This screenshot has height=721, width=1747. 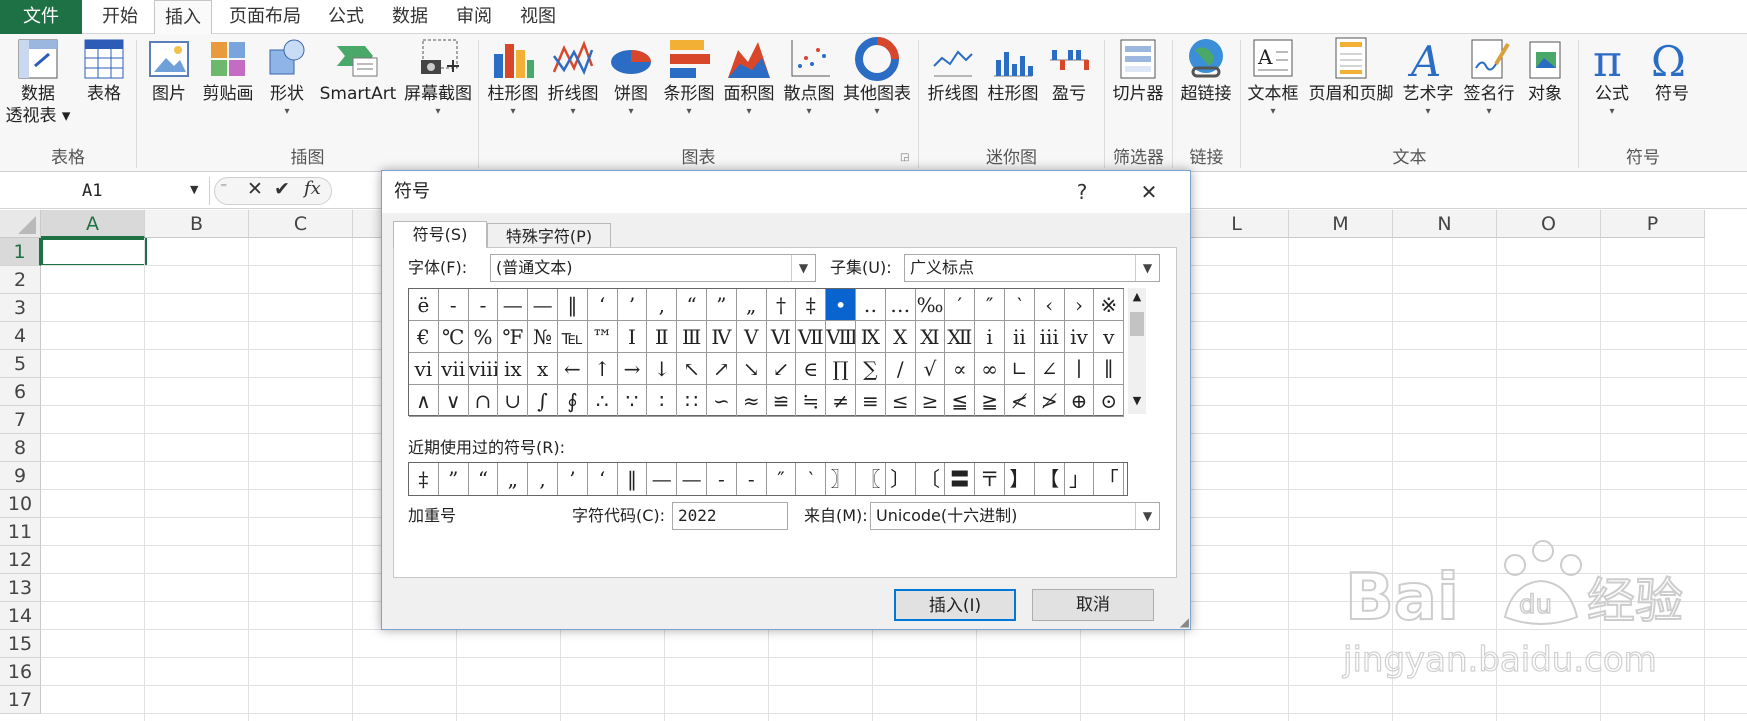 I want to click on recent-symbol-cell: ’, so click(x=573, y=479).